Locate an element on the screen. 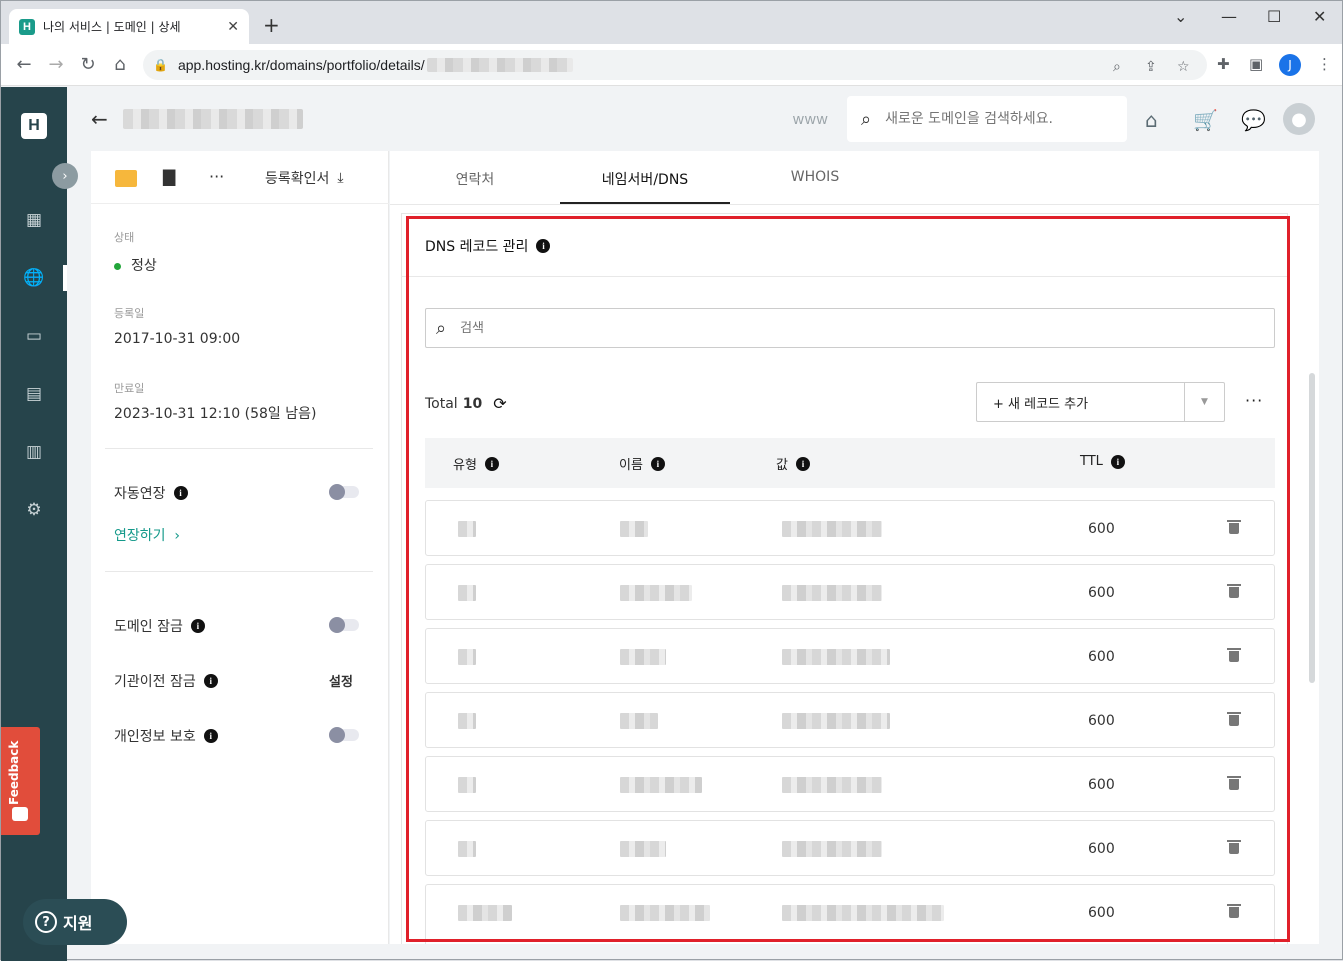  privacy-toggle is located at coordinates (344, 735).